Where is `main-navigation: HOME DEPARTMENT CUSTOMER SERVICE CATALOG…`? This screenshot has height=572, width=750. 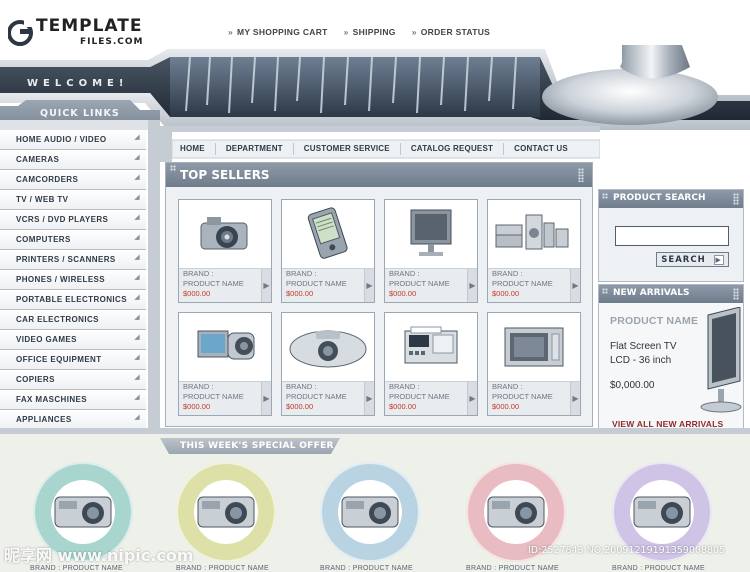 main-navigation: HOME DEPARTMENT CUSTOMER SERVICE CATALOG… is located at coordinates (374, 149).